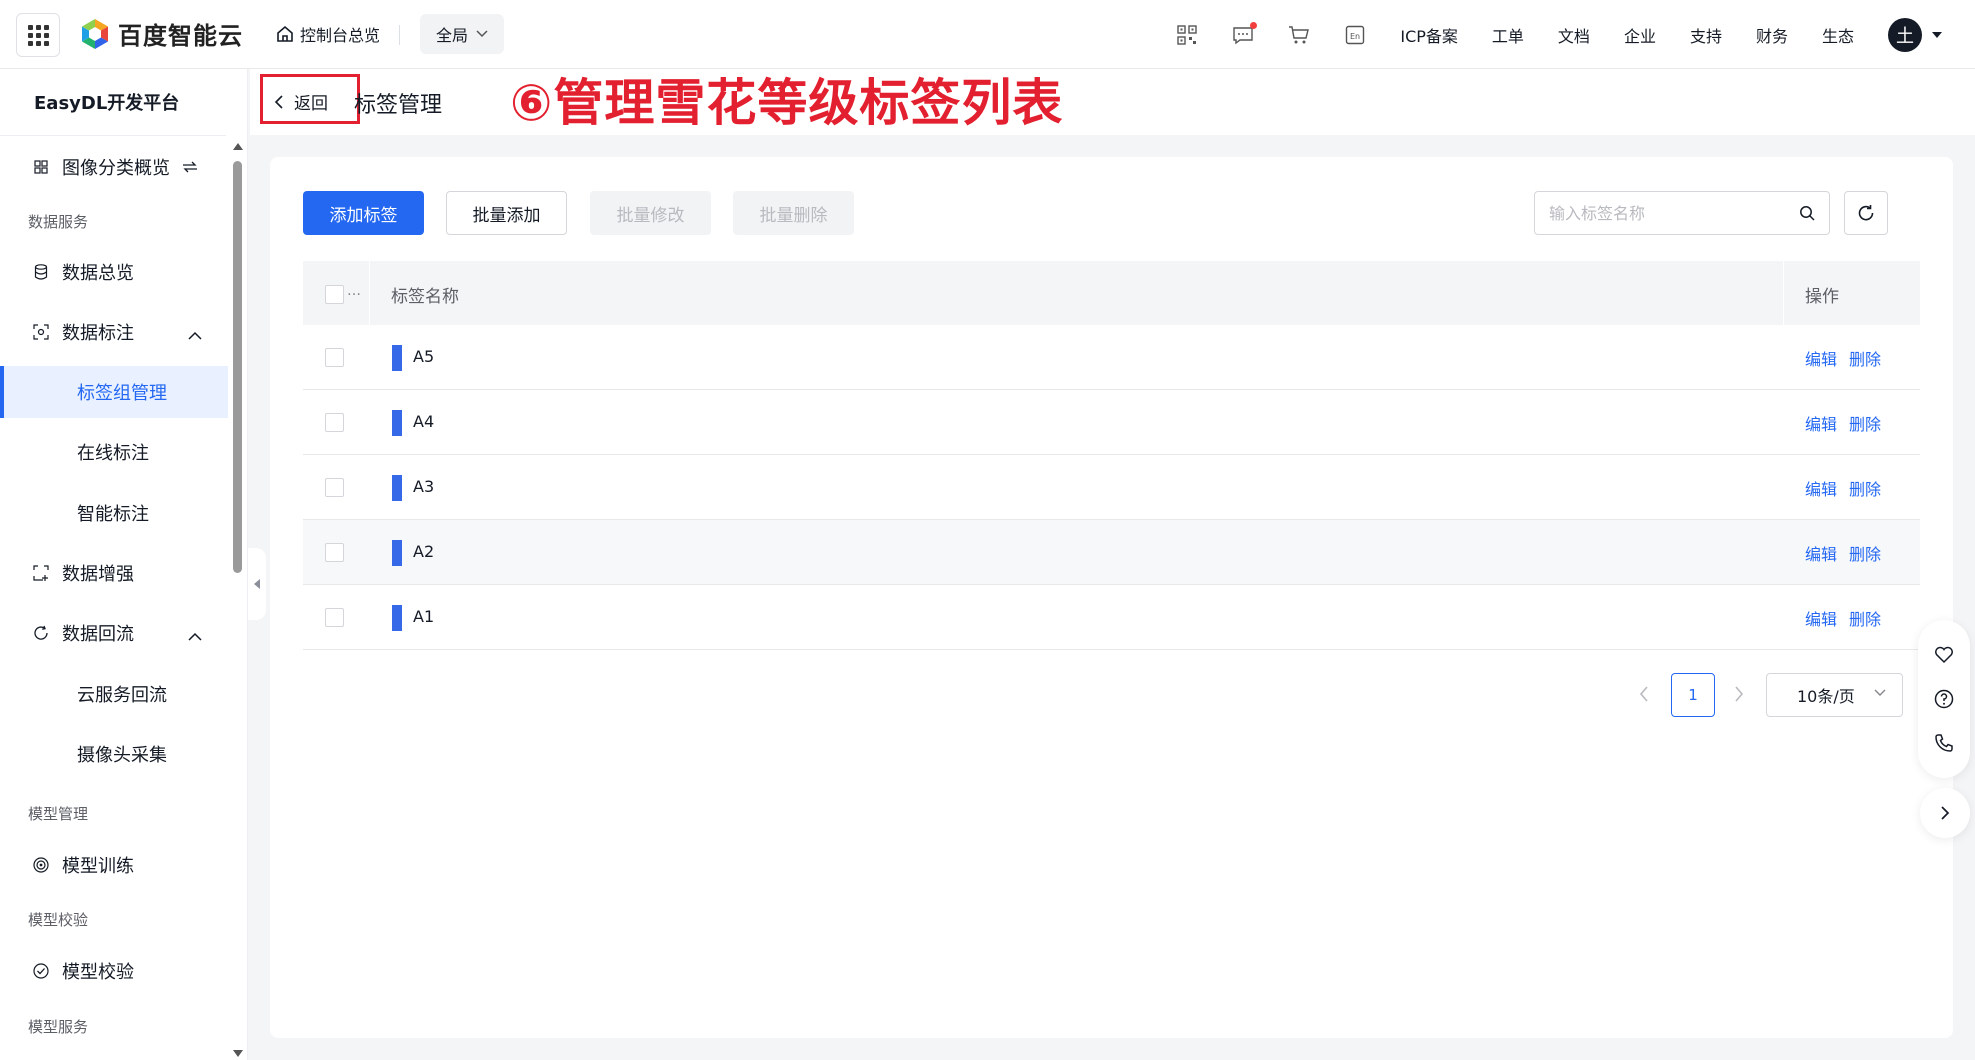 Image resolution: width=1975 pixels, height=1060 pixels. What do you see at coordinates (114, 754) in the screenshot?
I see `sidebar-item-camera-collect: 摄像头采集` at bounding box center [114, 754].